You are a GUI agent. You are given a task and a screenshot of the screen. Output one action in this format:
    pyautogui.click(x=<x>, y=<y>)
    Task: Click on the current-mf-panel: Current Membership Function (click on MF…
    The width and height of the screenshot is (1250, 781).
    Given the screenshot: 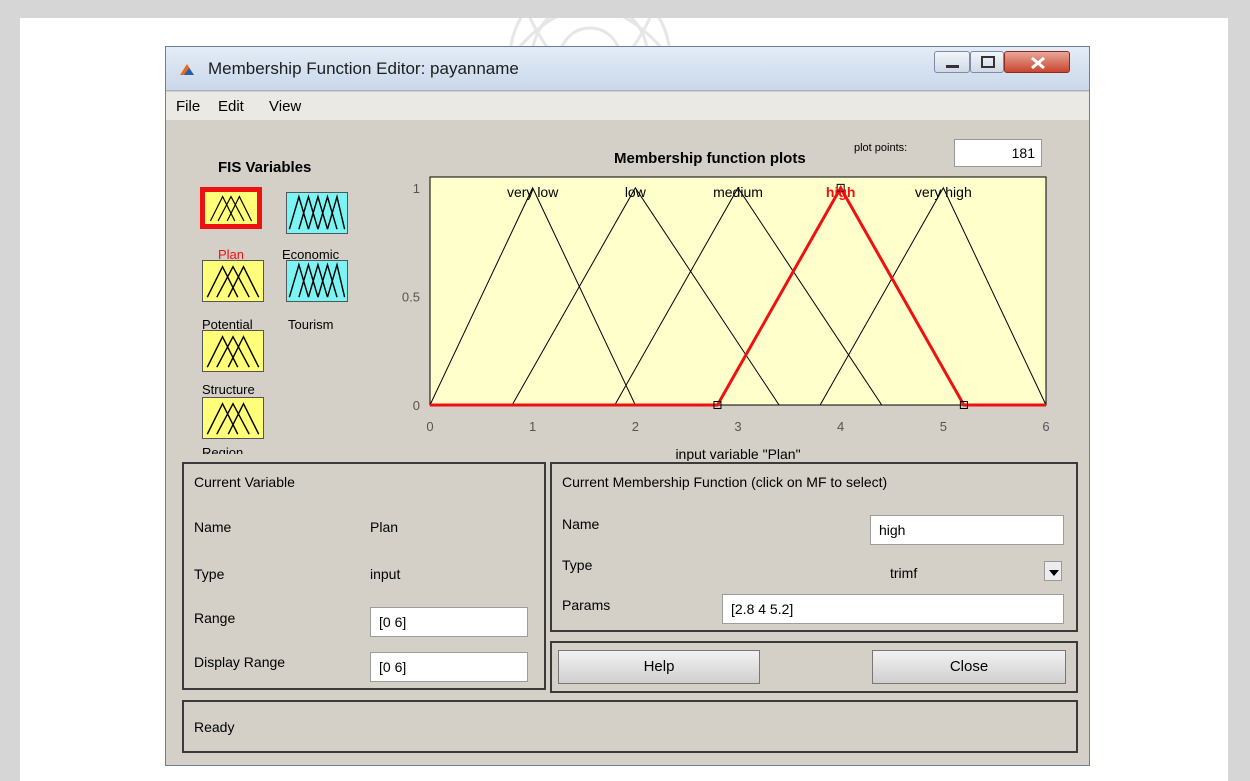 What is the action you would take?
    pyautogui.click(x=814, y=547)
    